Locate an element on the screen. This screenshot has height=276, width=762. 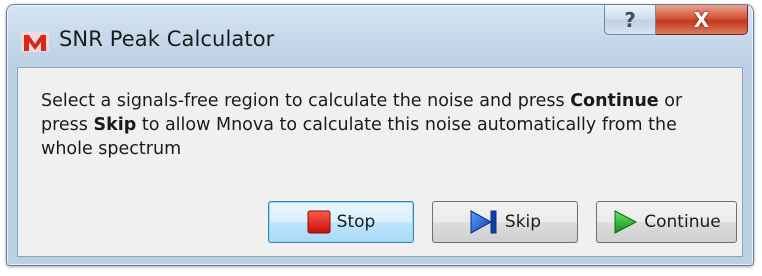
skip-button-label: Skip is located at coordinates (523, 222).